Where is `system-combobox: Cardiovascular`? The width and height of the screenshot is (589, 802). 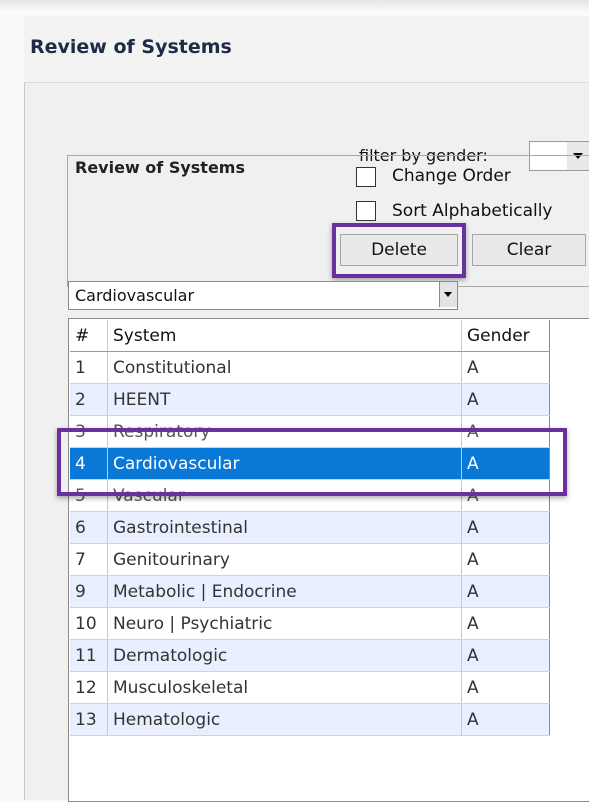
system-combobox: Cardiovascular is located at coordinates (263, 295).